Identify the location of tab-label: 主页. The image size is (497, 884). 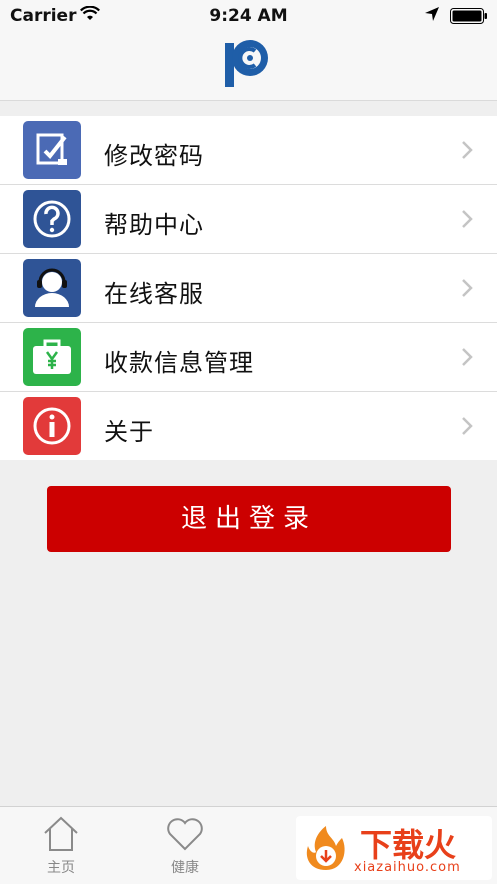
(61, 868).